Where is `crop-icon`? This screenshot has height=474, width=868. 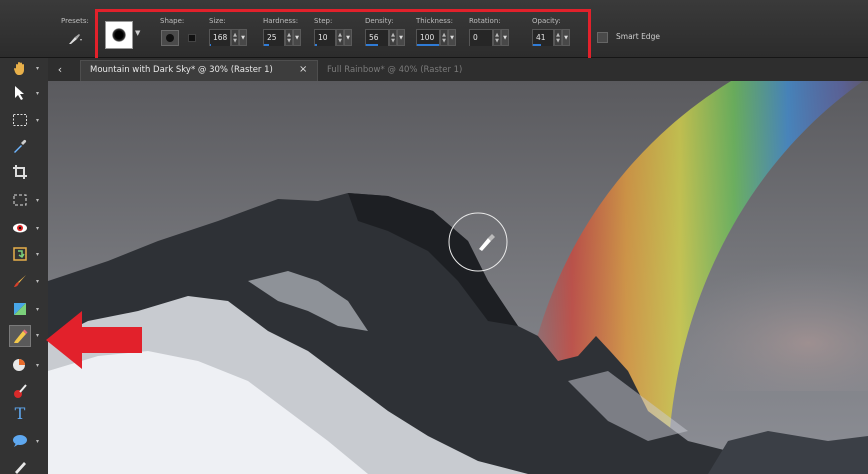
crop-icon is located at coordinates (20, 172).